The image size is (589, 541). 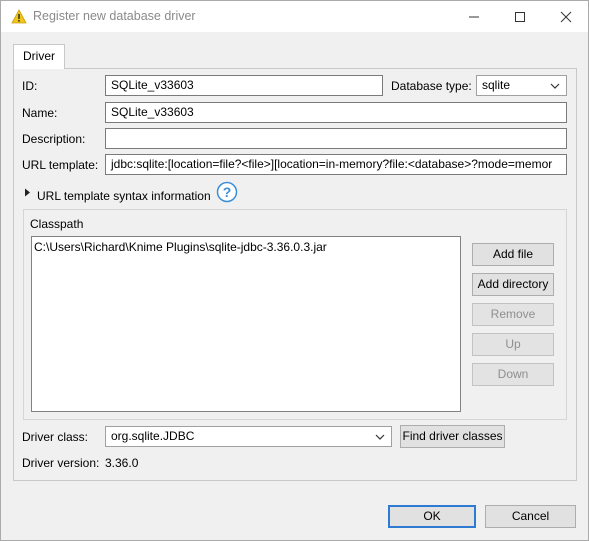 What do you see at coordinates (513, 374) in the screenshot?
I see `down-button: Down` at bounding box center [513, 374].